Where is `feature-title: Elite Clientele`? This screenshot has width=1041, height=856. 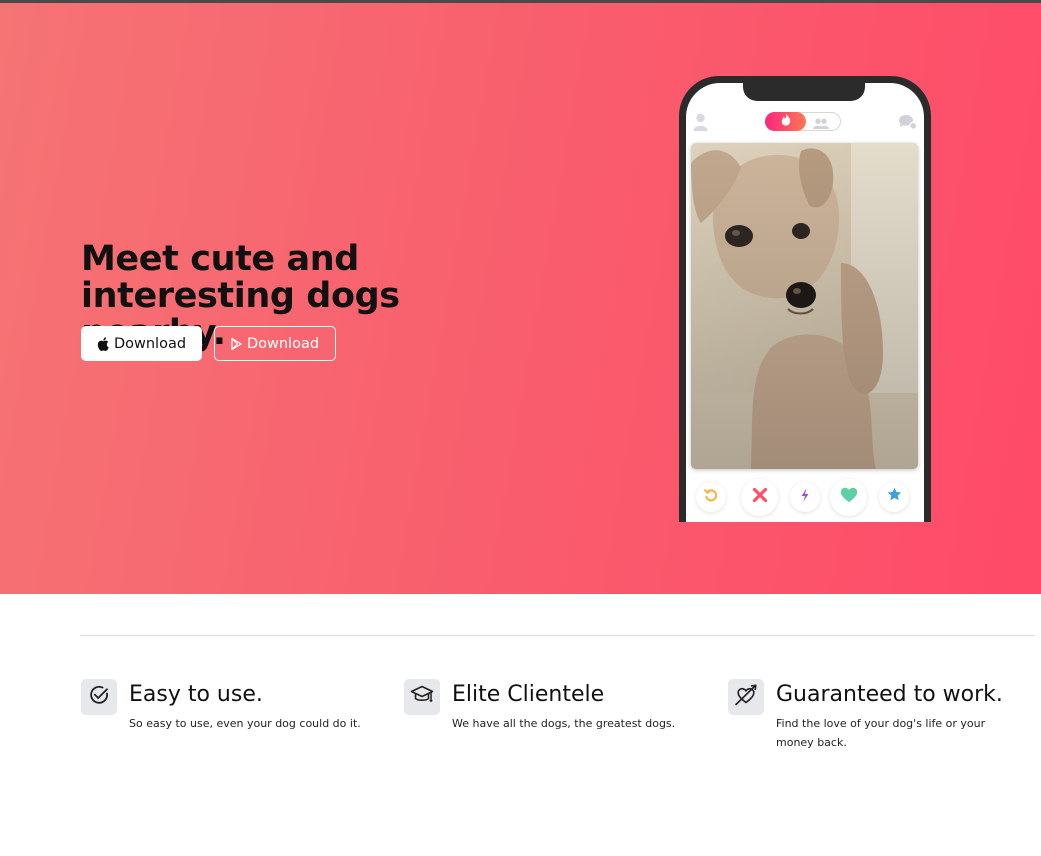
feature-title: Elite Clientele is located at coordinates (528, 694).